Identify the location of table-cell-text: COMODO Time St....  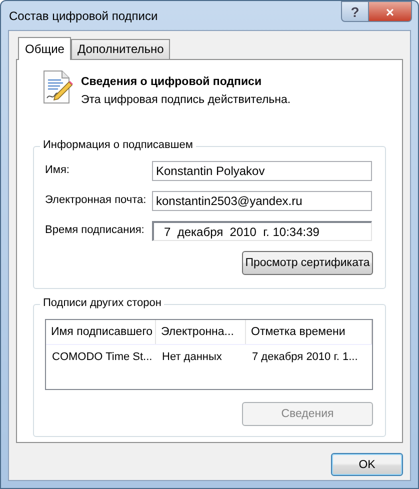
(102, 356).